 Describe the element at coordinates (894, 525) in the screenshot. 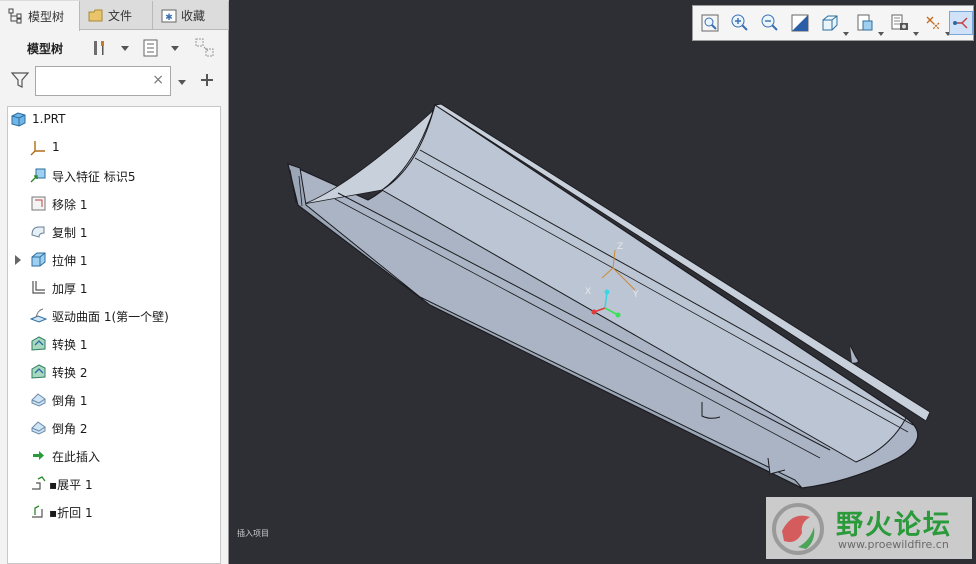

I see `watermark-title: 野火论坛` at that location.